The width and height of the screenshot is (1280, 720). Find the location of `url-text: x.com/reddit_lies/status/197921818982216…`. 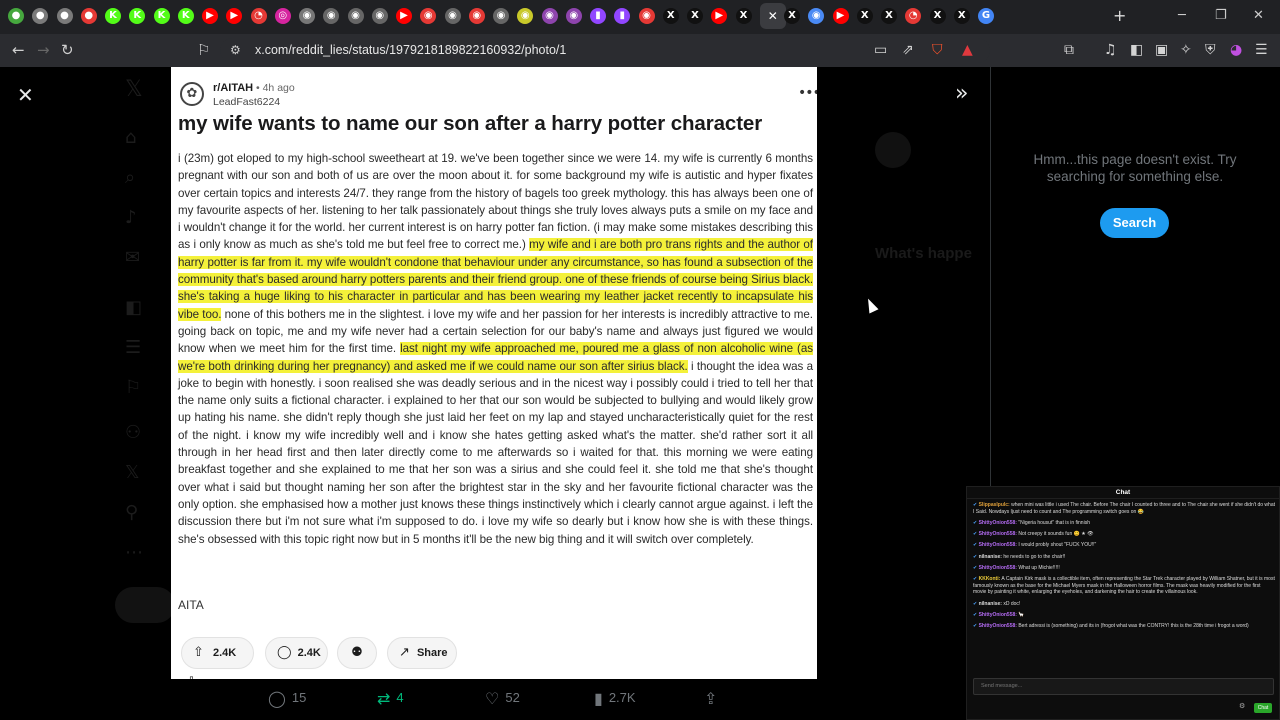

url-text: x.com/reddit_lies/status/197921818982216… is located at coordinates (410, 50).